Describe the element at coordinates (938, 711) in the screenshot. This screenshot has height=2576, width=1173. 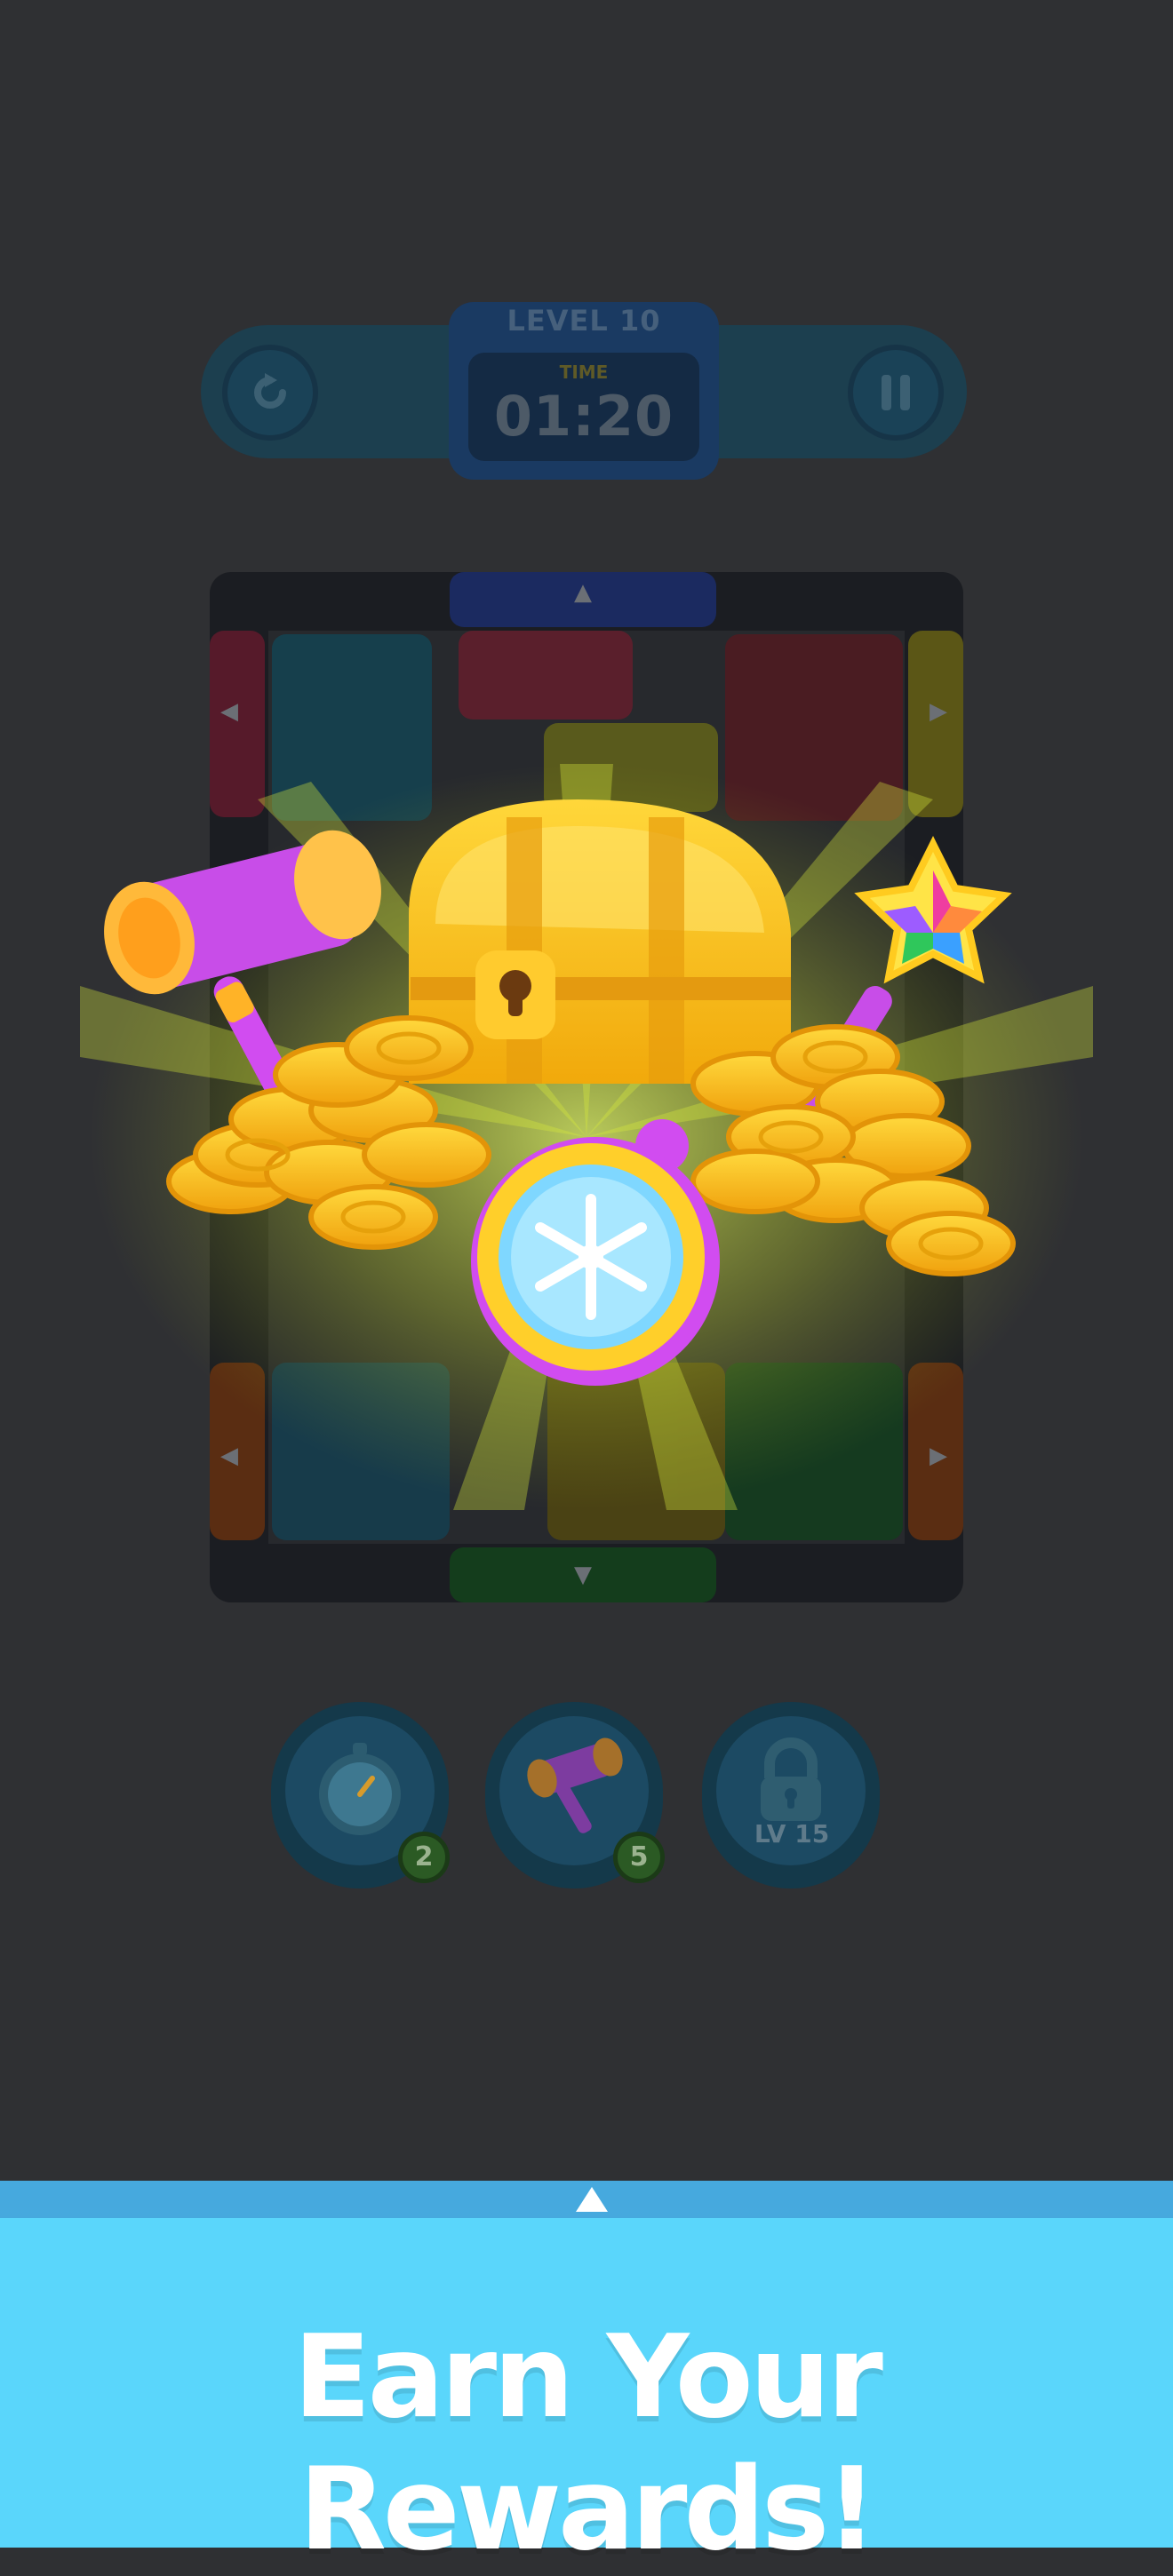
I see `arrow-right-indicator: ▶` at that location.